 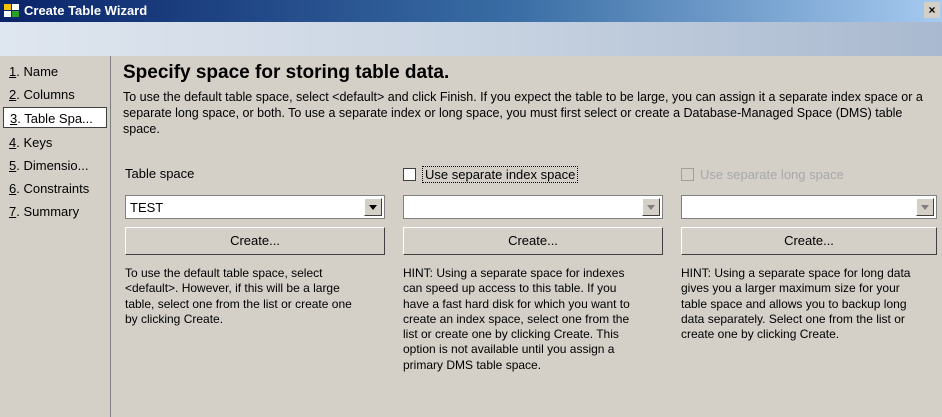 I want to click on long-space-checkbox, so click(x=687, y=174).